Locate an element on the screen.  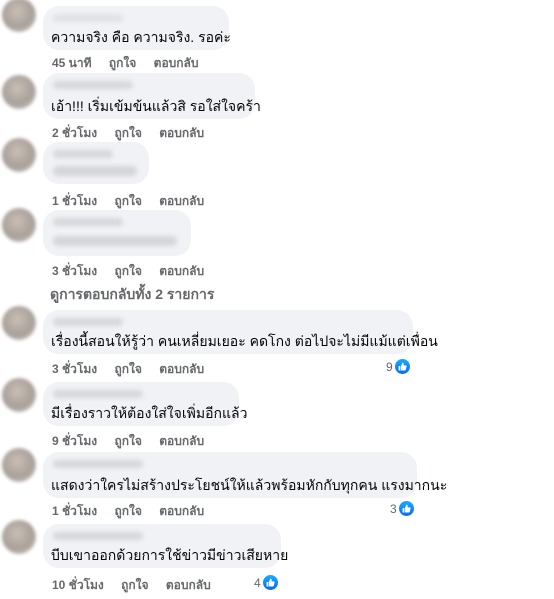
comment-actions: 10 ชั่วโมง ถูกใจ ตอบกลับ is located at coordinates (138, 585).